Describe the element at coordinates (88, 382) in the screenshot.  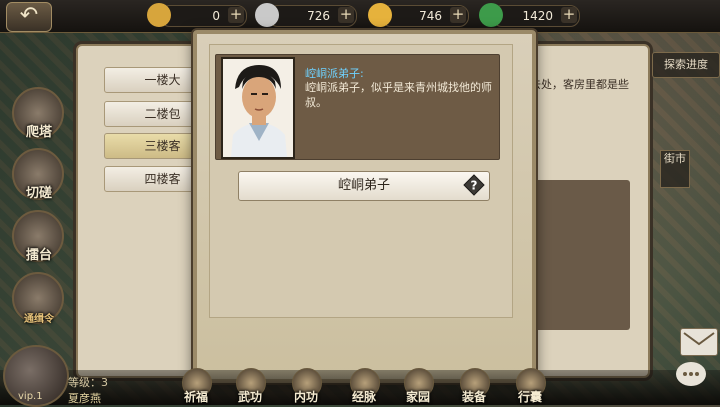
I see `player-level: 等级：3` at that location.